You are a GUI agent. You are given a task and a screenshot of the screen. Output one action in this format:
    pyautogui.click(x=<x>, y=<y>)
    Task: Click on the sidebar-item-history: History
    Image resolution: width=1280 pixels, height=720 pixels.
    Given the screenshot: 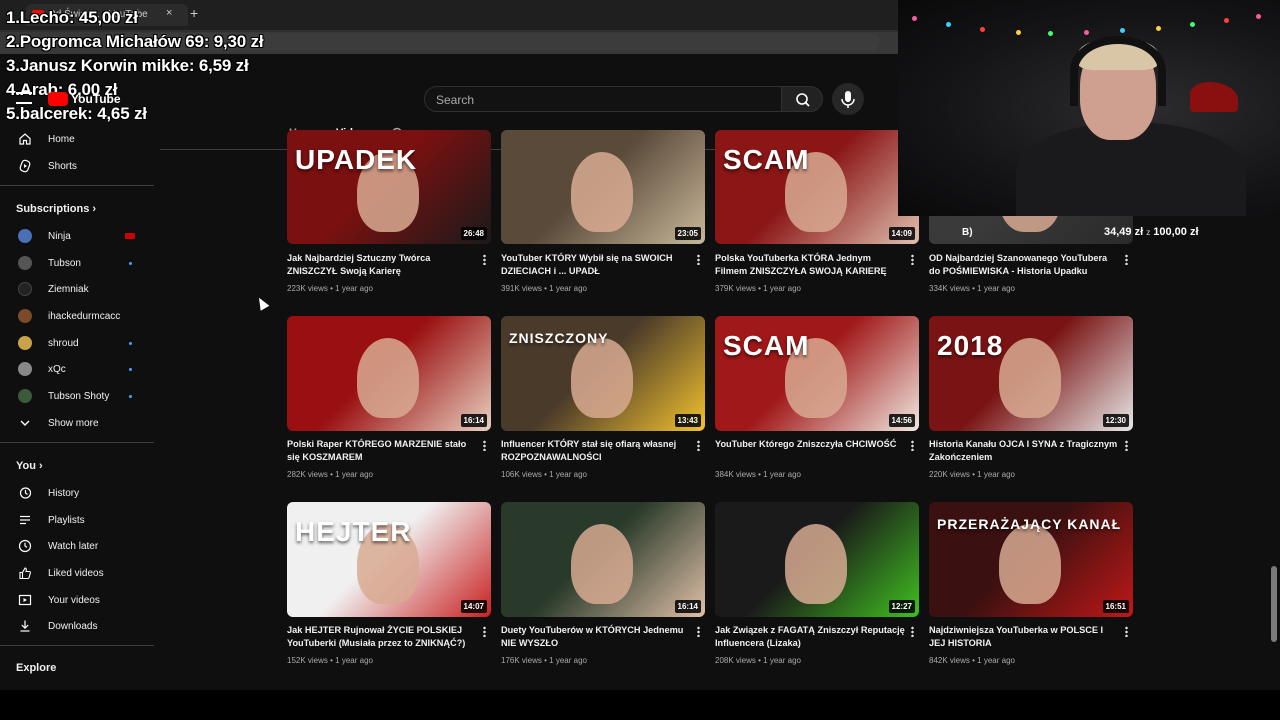 What is the action you would take?
    pyautogui.click(x=79, y=493)
    